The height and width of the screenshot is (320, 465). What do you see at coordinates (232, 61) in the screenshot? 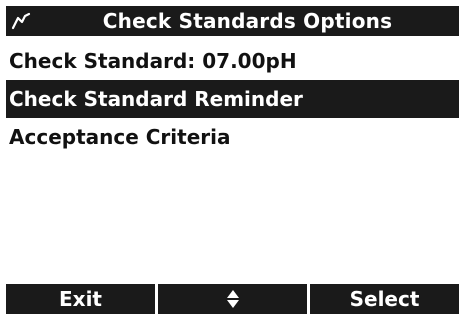
I see `menu-item-check-standard: Check Standard: 07.00pH` at bounding box center [232, 61].